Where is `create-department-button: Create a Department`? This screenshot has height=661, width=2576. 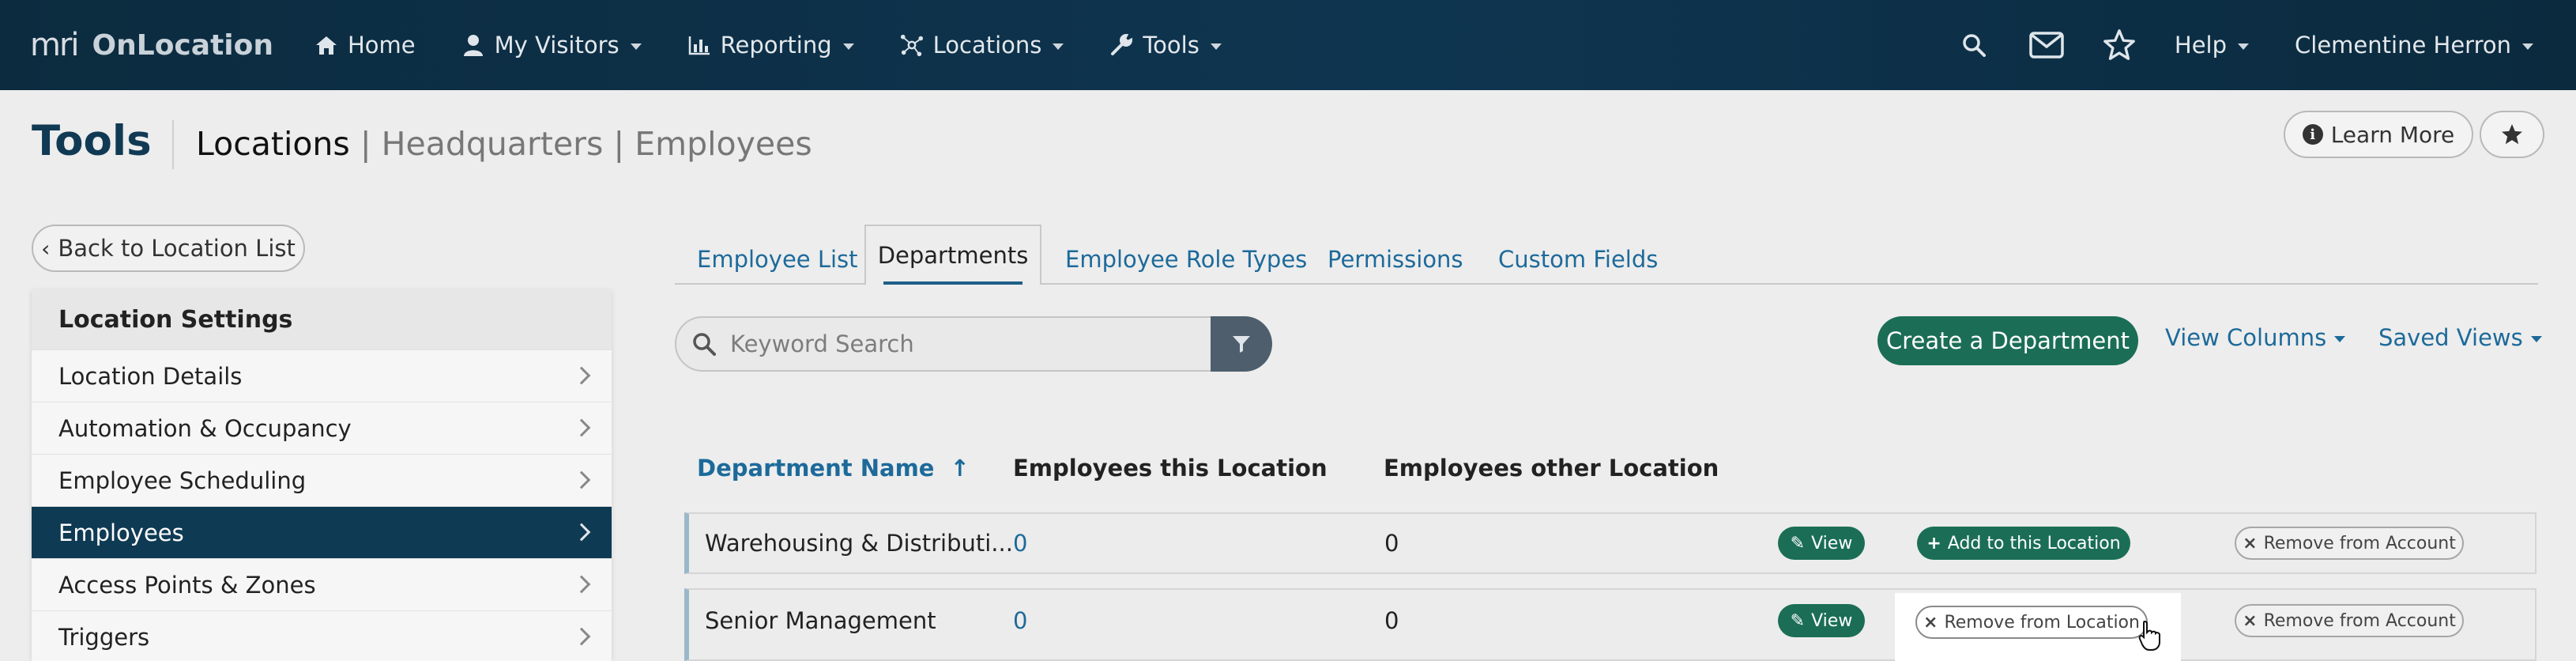
create-department-button: Create a Department is located at coordinates (2007, 340).